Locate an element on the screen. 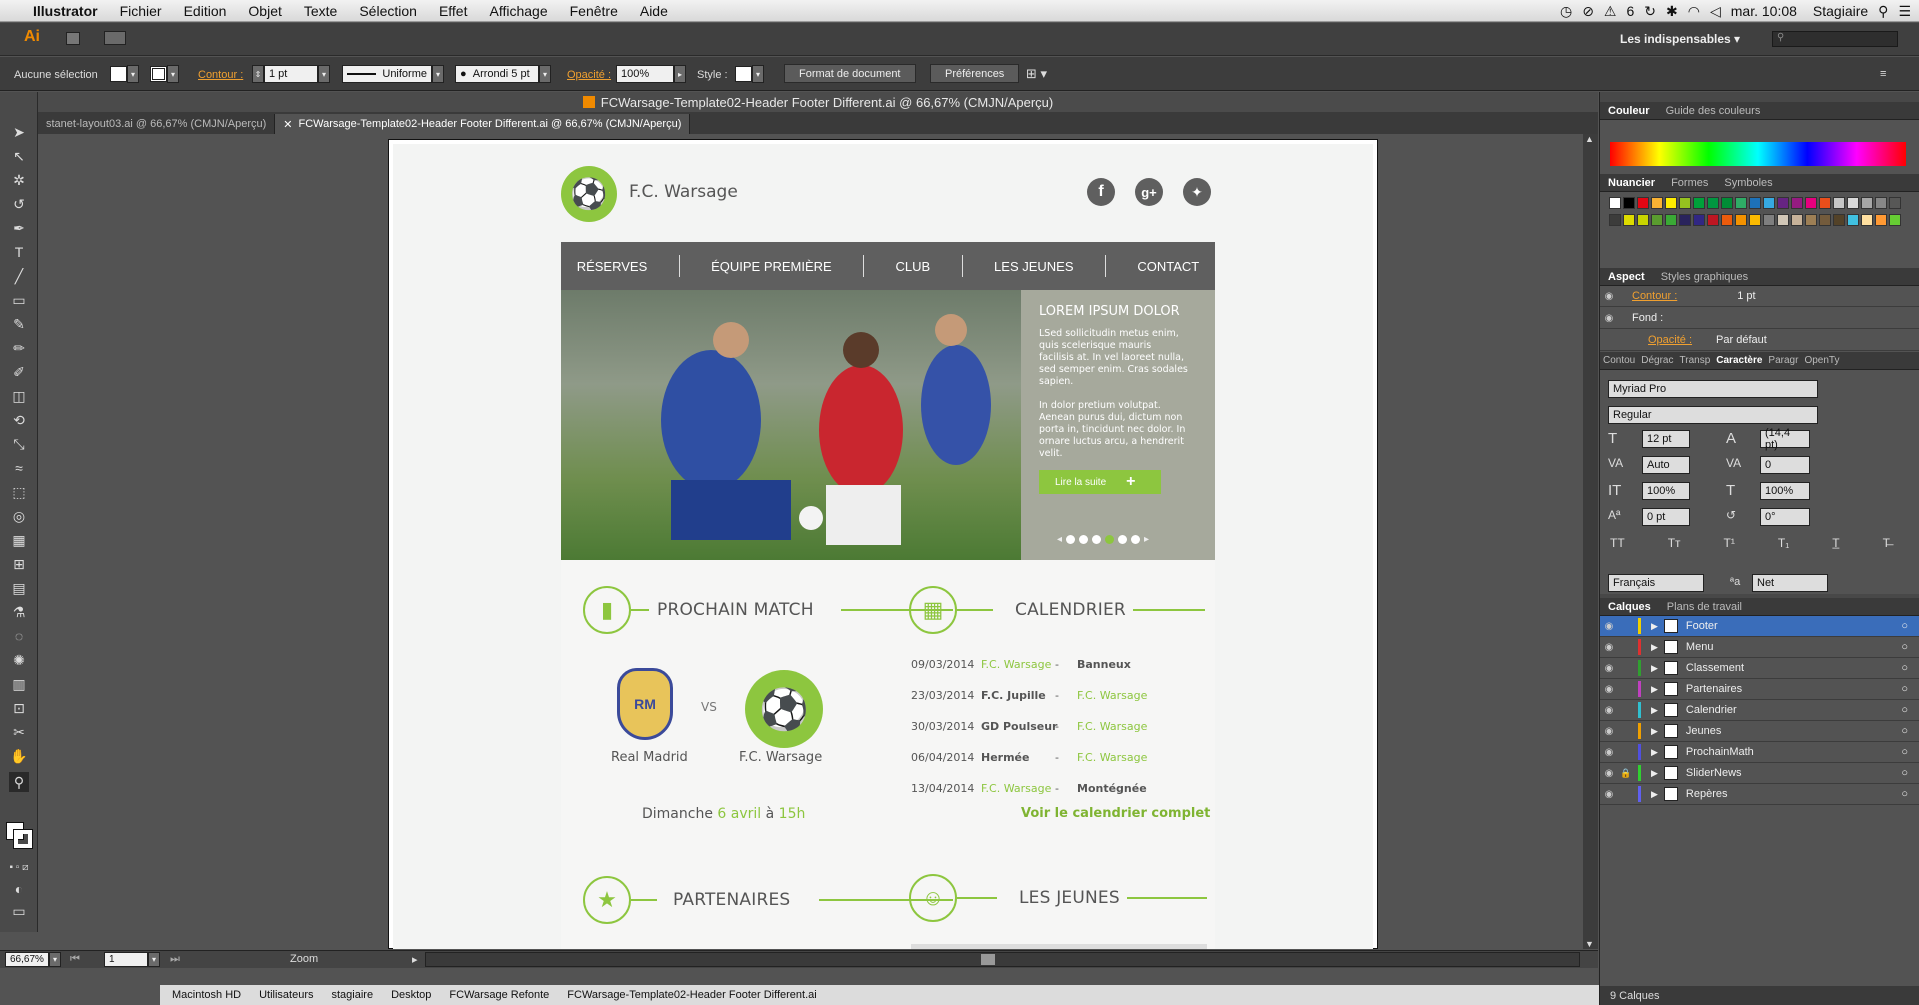 This screenshot has height=1005, width=1919. all-caps-icon: TT is located at coordinates (1617, 543).